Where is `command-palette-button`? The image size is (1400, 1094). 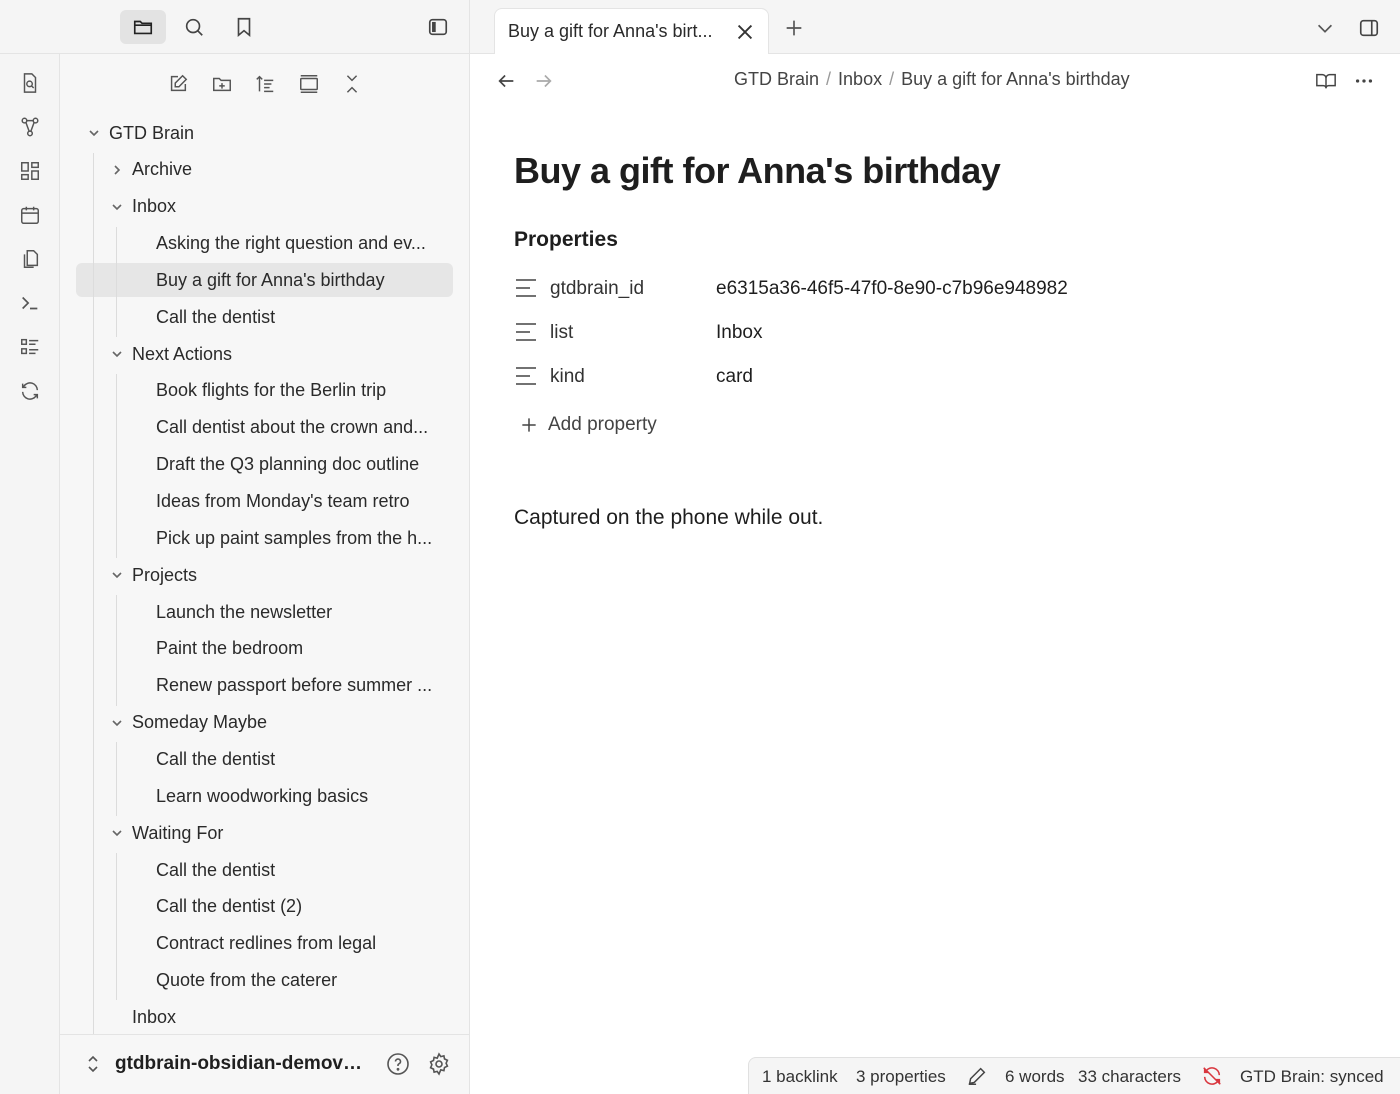 command-palette-button is located at coordinates (30, 303).